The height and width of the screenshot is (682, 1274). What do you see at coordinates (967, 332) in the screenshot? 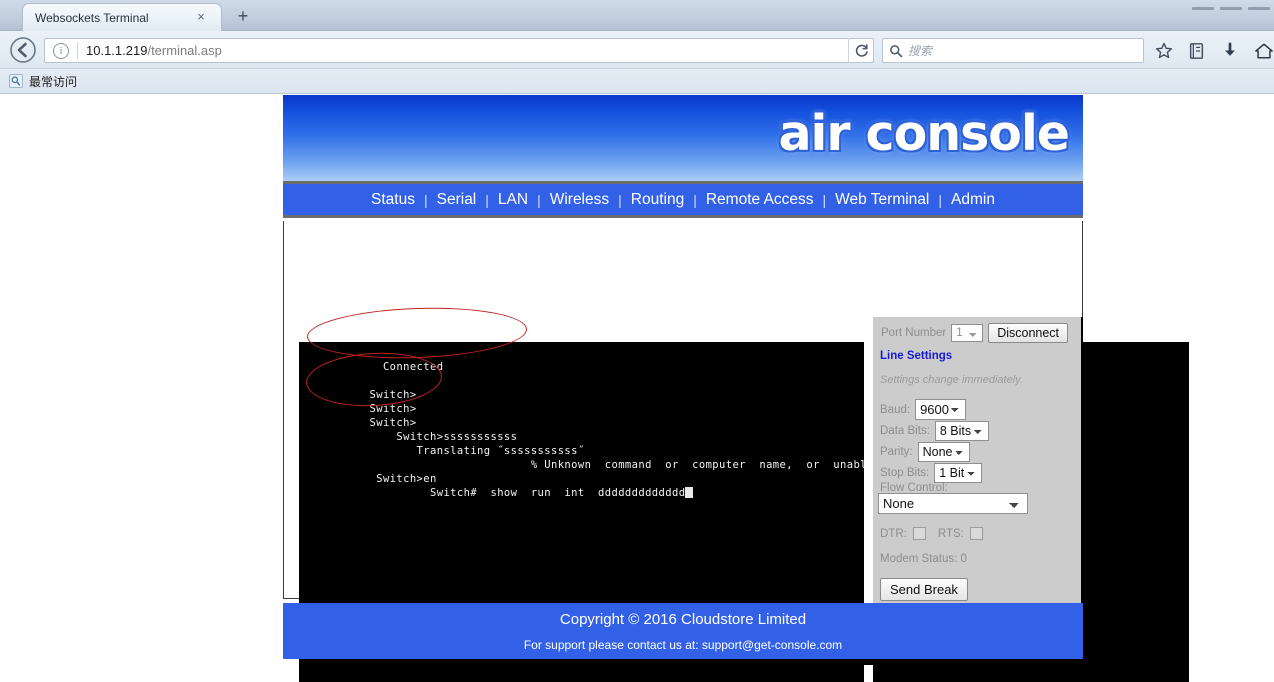
I see `port-number-select: 1` at bounding box center [967, 332].